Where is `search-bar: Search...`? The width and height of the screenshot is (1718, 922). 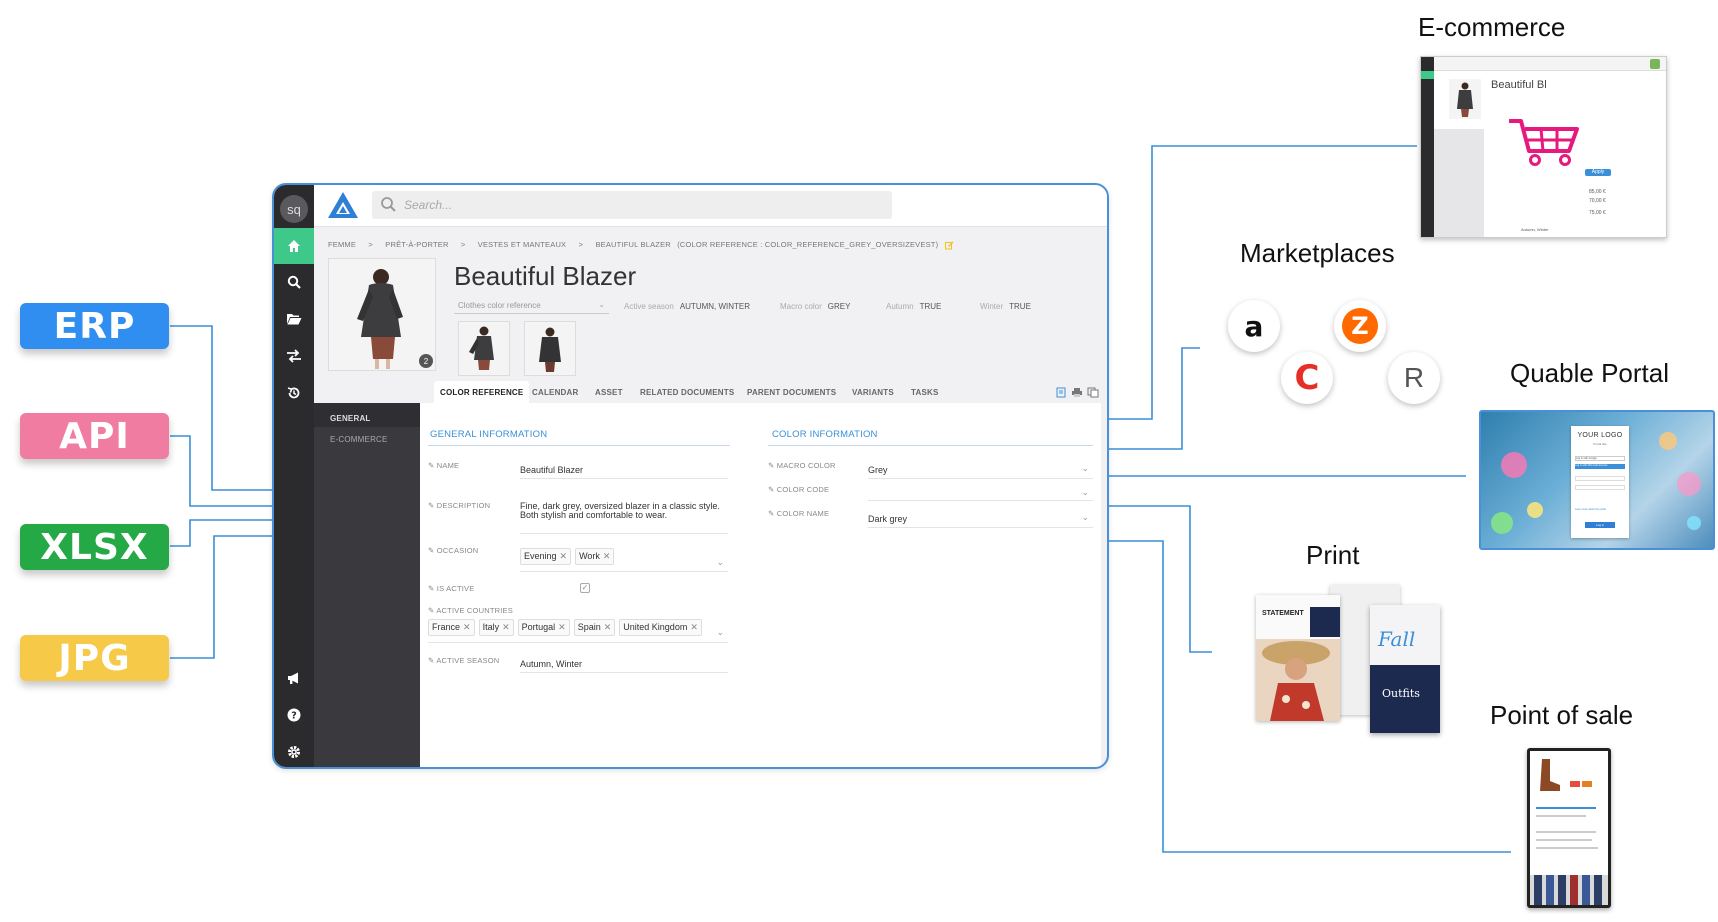
search-bar: Search... is located at coordinates (632, 205).